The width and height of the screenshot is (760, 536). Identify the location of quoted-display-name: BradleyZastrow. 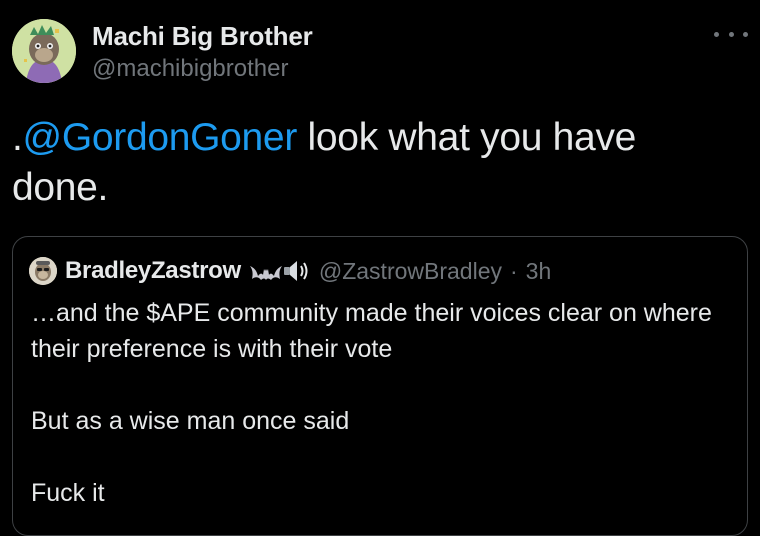
(153, 271).